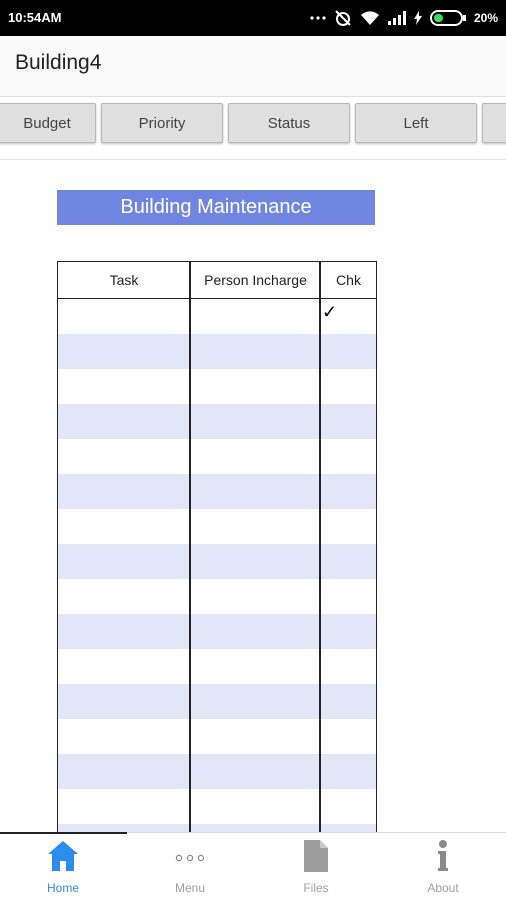  Describe the element at coordinates (396, 18) in the screenshot. I see `signal-icon` at that location.